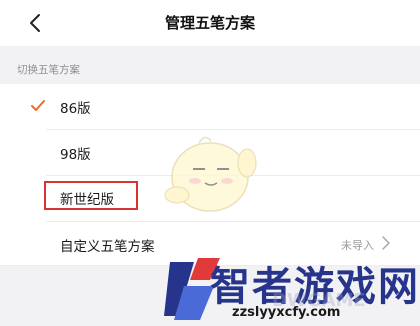 The height and width of the screenshot is (326, 420). I want to click on chevron-right-icon, so click(386, 243).